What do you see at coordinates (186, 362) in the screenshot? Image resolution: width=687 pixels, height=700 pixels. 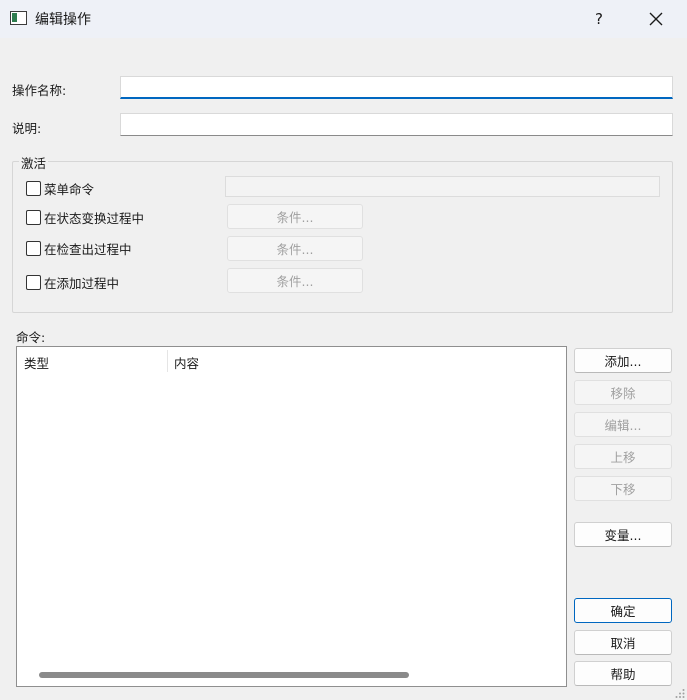 I see `column-header-content: 内容` at bounding box center [186, 362].